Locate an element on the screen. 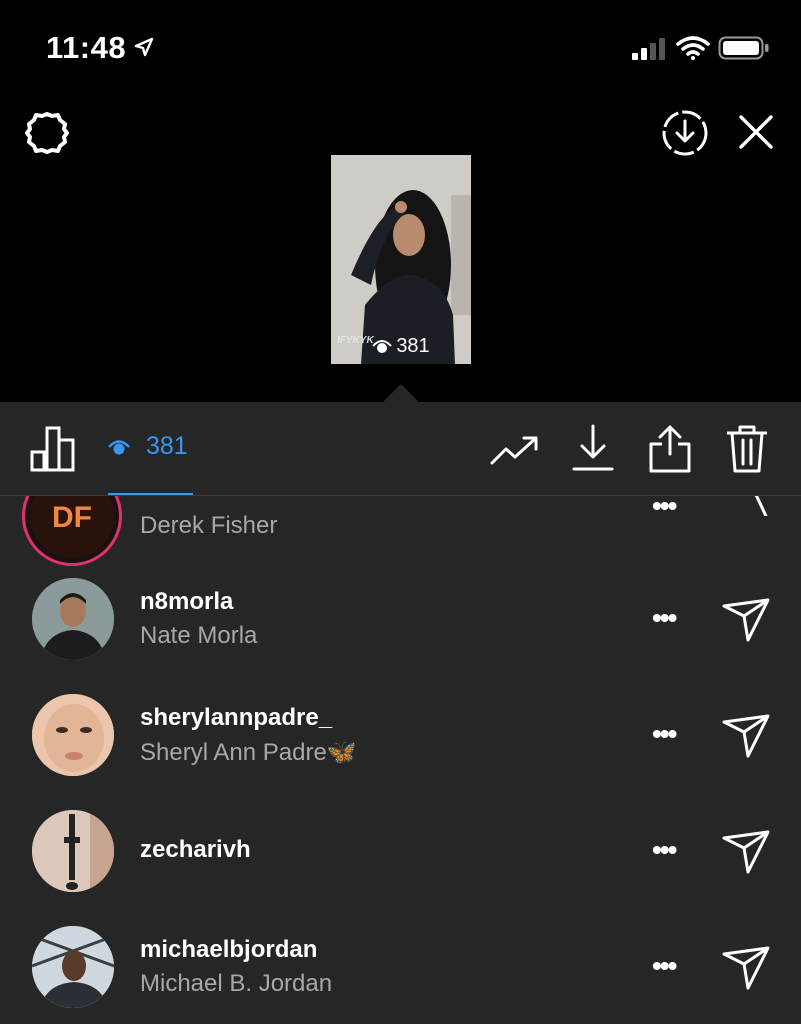 The width and height of the screenshot is (801, 1024). gear-icon is located at coordinates (47, 133).